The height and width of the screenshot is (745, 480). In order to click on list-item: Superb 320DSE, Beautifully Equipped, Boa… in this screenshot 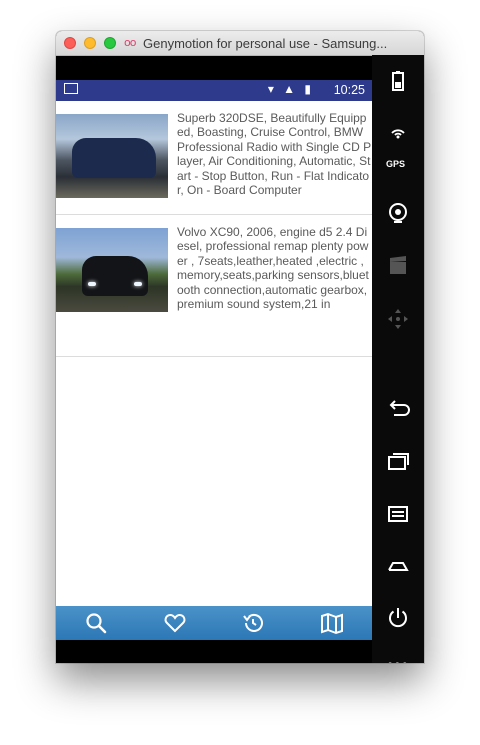, I will do `click(214, 158)`.